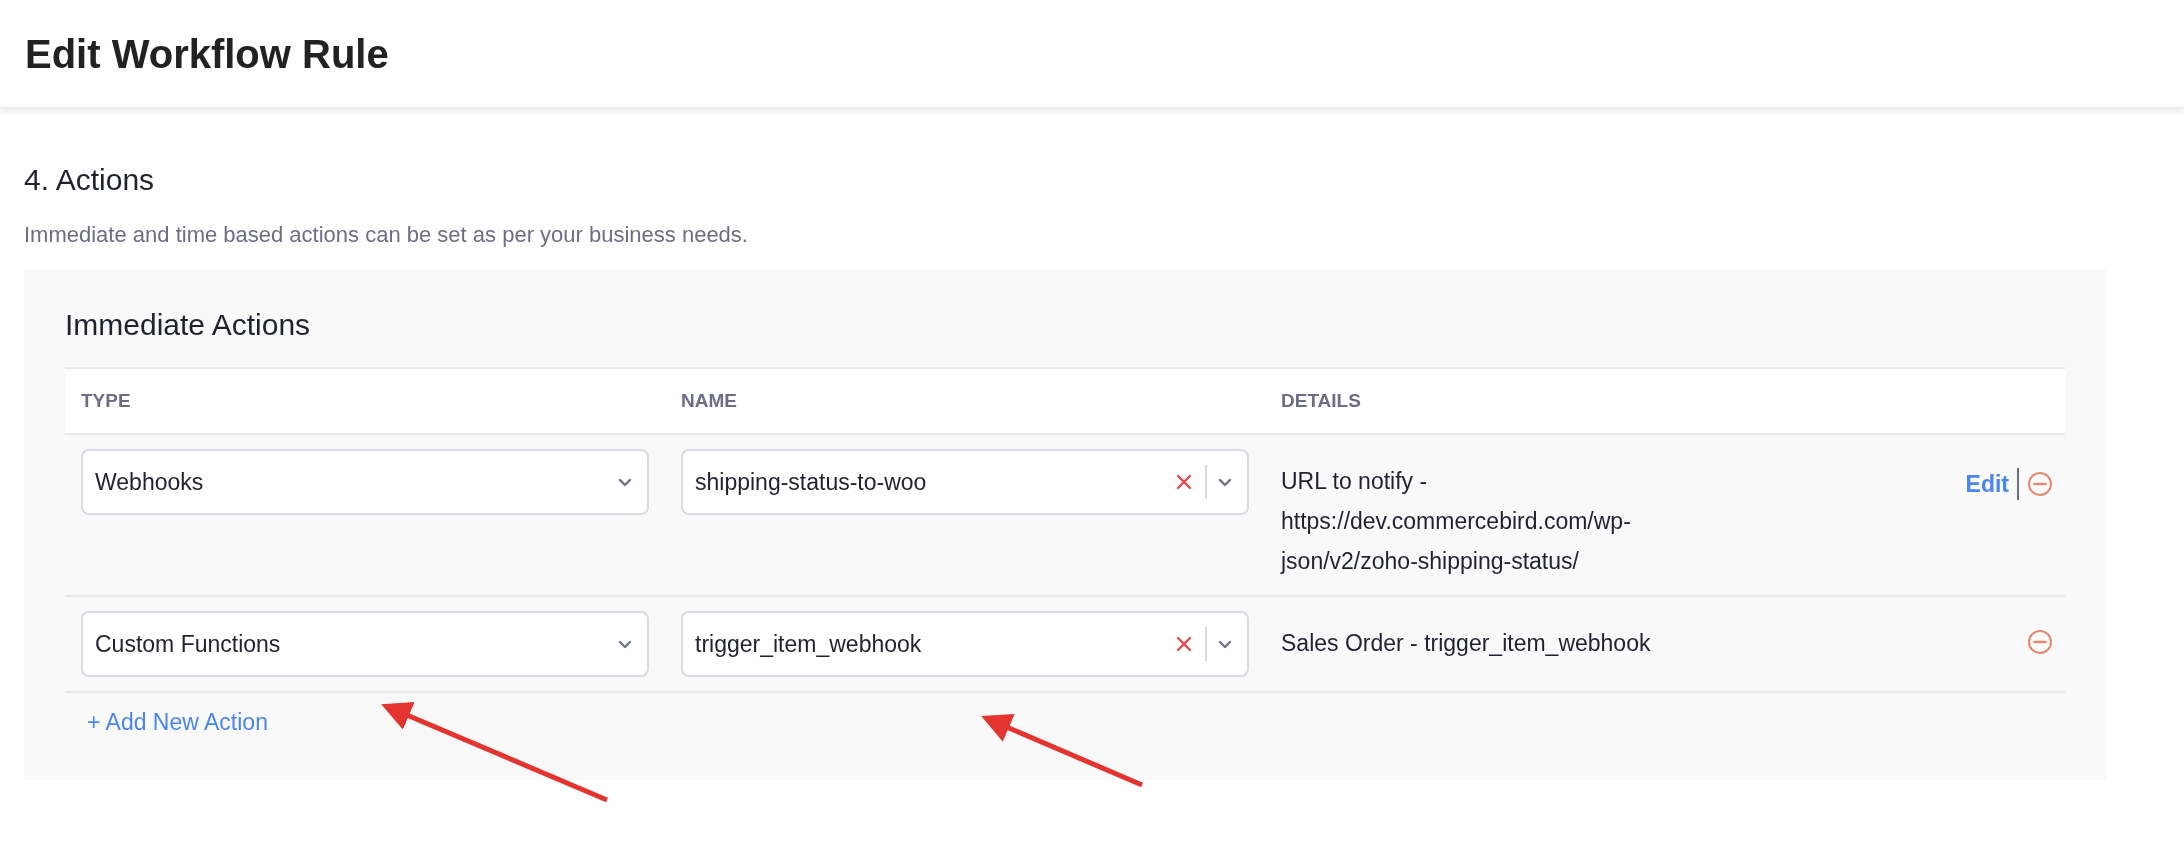  Describe the element at coordinates (386, 235) in the screenshot. I see `section-description: Immediate and time based actions can be set as per your business needs.` at that location.